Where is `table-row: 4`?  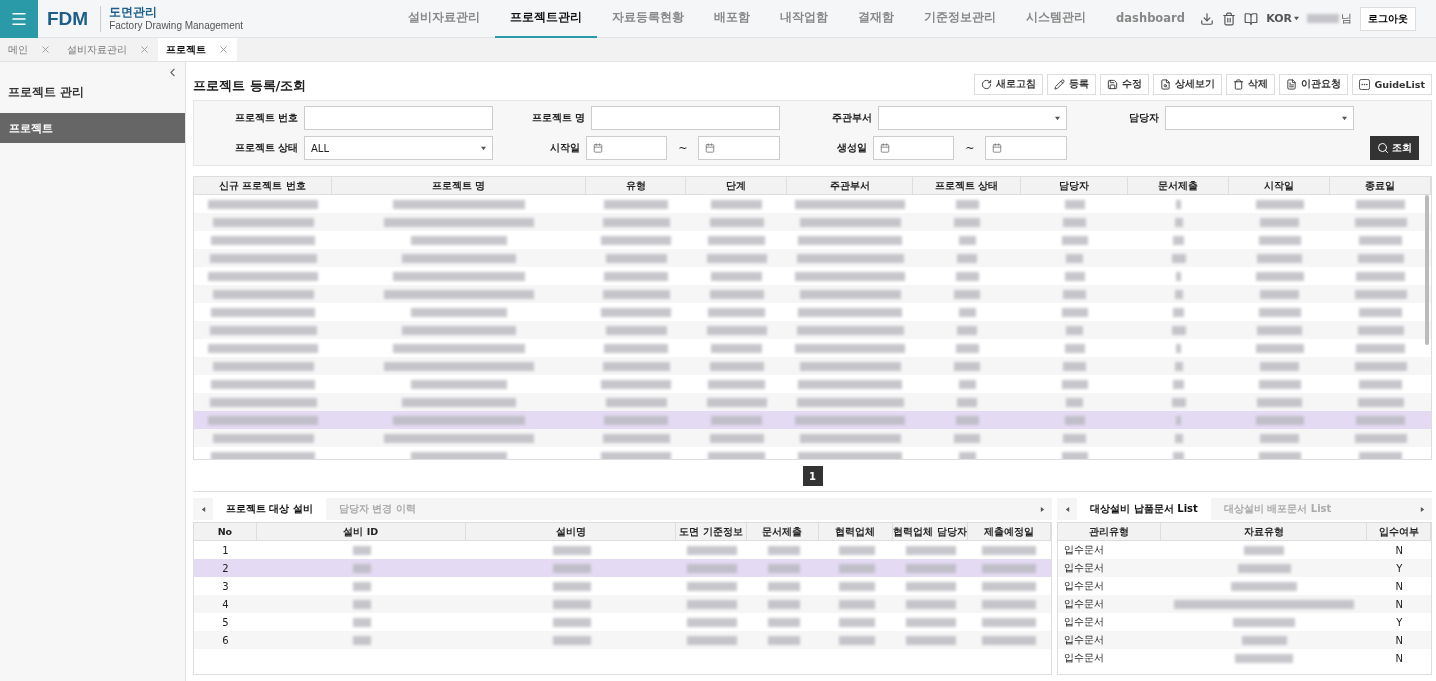
table-row: 4 is located at coordinates (623, 604).